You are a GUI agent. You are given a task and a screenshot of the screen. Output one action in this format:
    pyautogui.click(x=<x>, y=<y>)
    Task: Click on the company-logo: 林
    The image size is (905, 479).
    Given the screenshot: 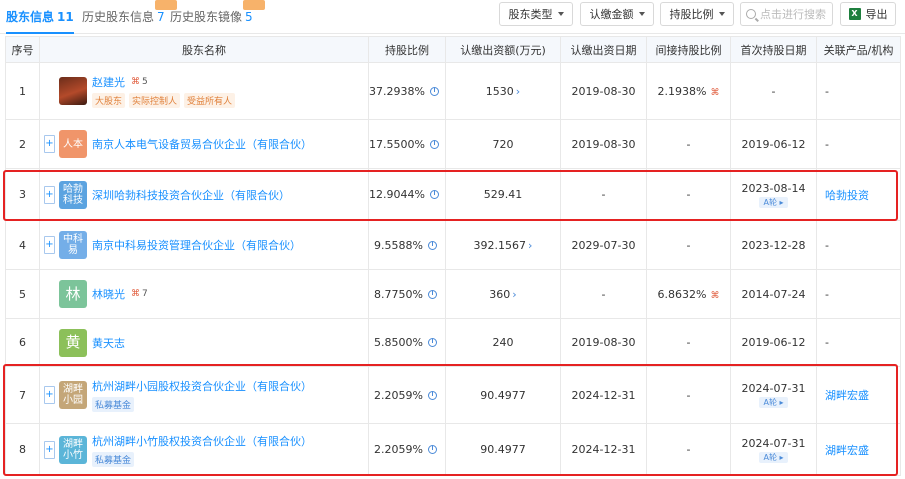 What is the action you would take?
    pyautogui.click(x=73, y=294)
    